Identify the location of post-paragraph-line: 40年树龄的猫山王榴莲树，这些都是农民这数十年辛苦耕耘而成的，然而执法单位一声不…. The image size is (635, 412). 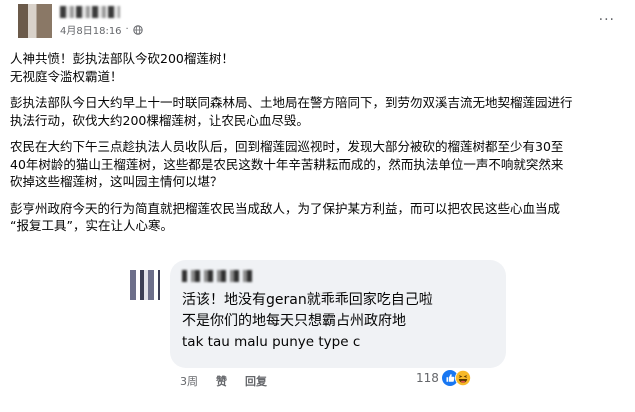
(287, 164).